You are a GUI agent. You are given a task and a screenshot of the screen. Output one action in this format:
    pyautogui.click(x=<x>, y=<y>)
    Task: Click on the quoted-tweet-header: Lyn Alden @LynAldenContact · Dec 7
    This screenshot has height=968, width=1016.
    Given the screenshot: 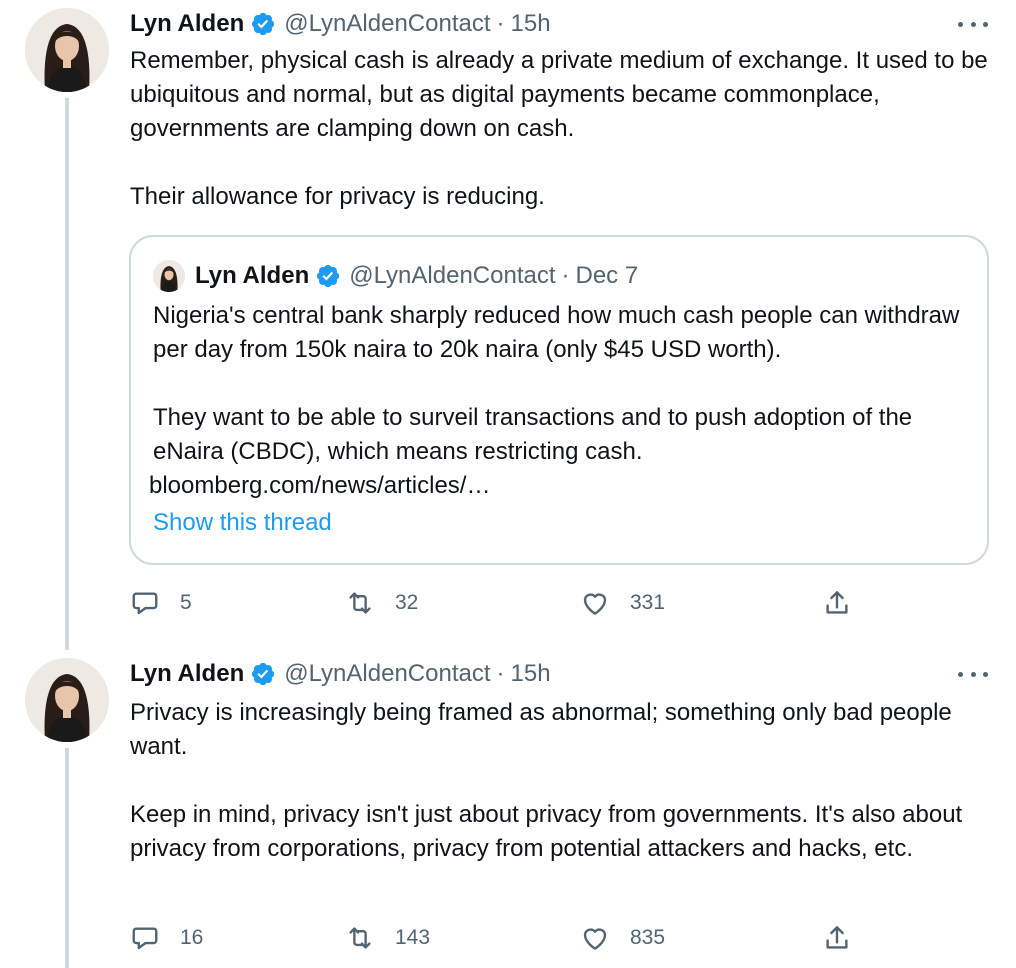 What is the action you would take?
    pyautogui.click(x=395, y=276)
    